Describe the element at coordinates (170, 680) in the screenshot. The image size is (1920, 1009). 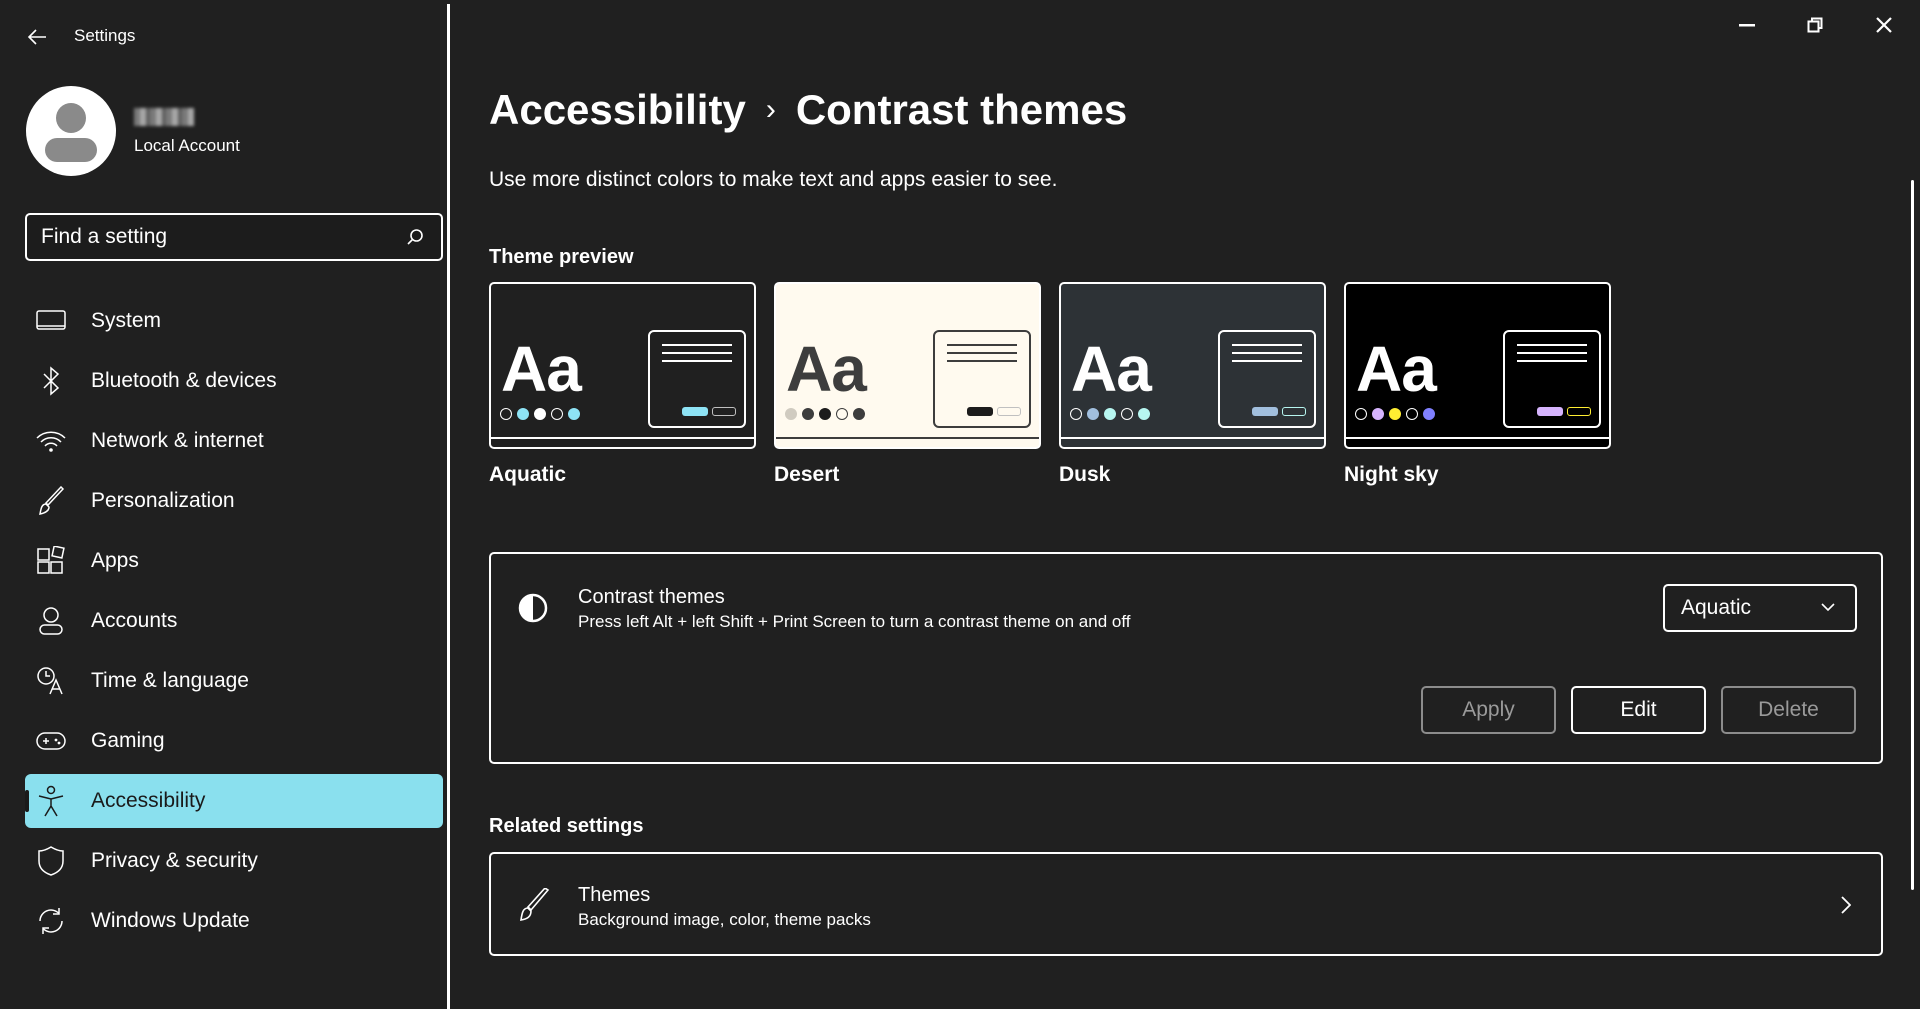
I see `sidebar-item-label: Time & language` at that location.